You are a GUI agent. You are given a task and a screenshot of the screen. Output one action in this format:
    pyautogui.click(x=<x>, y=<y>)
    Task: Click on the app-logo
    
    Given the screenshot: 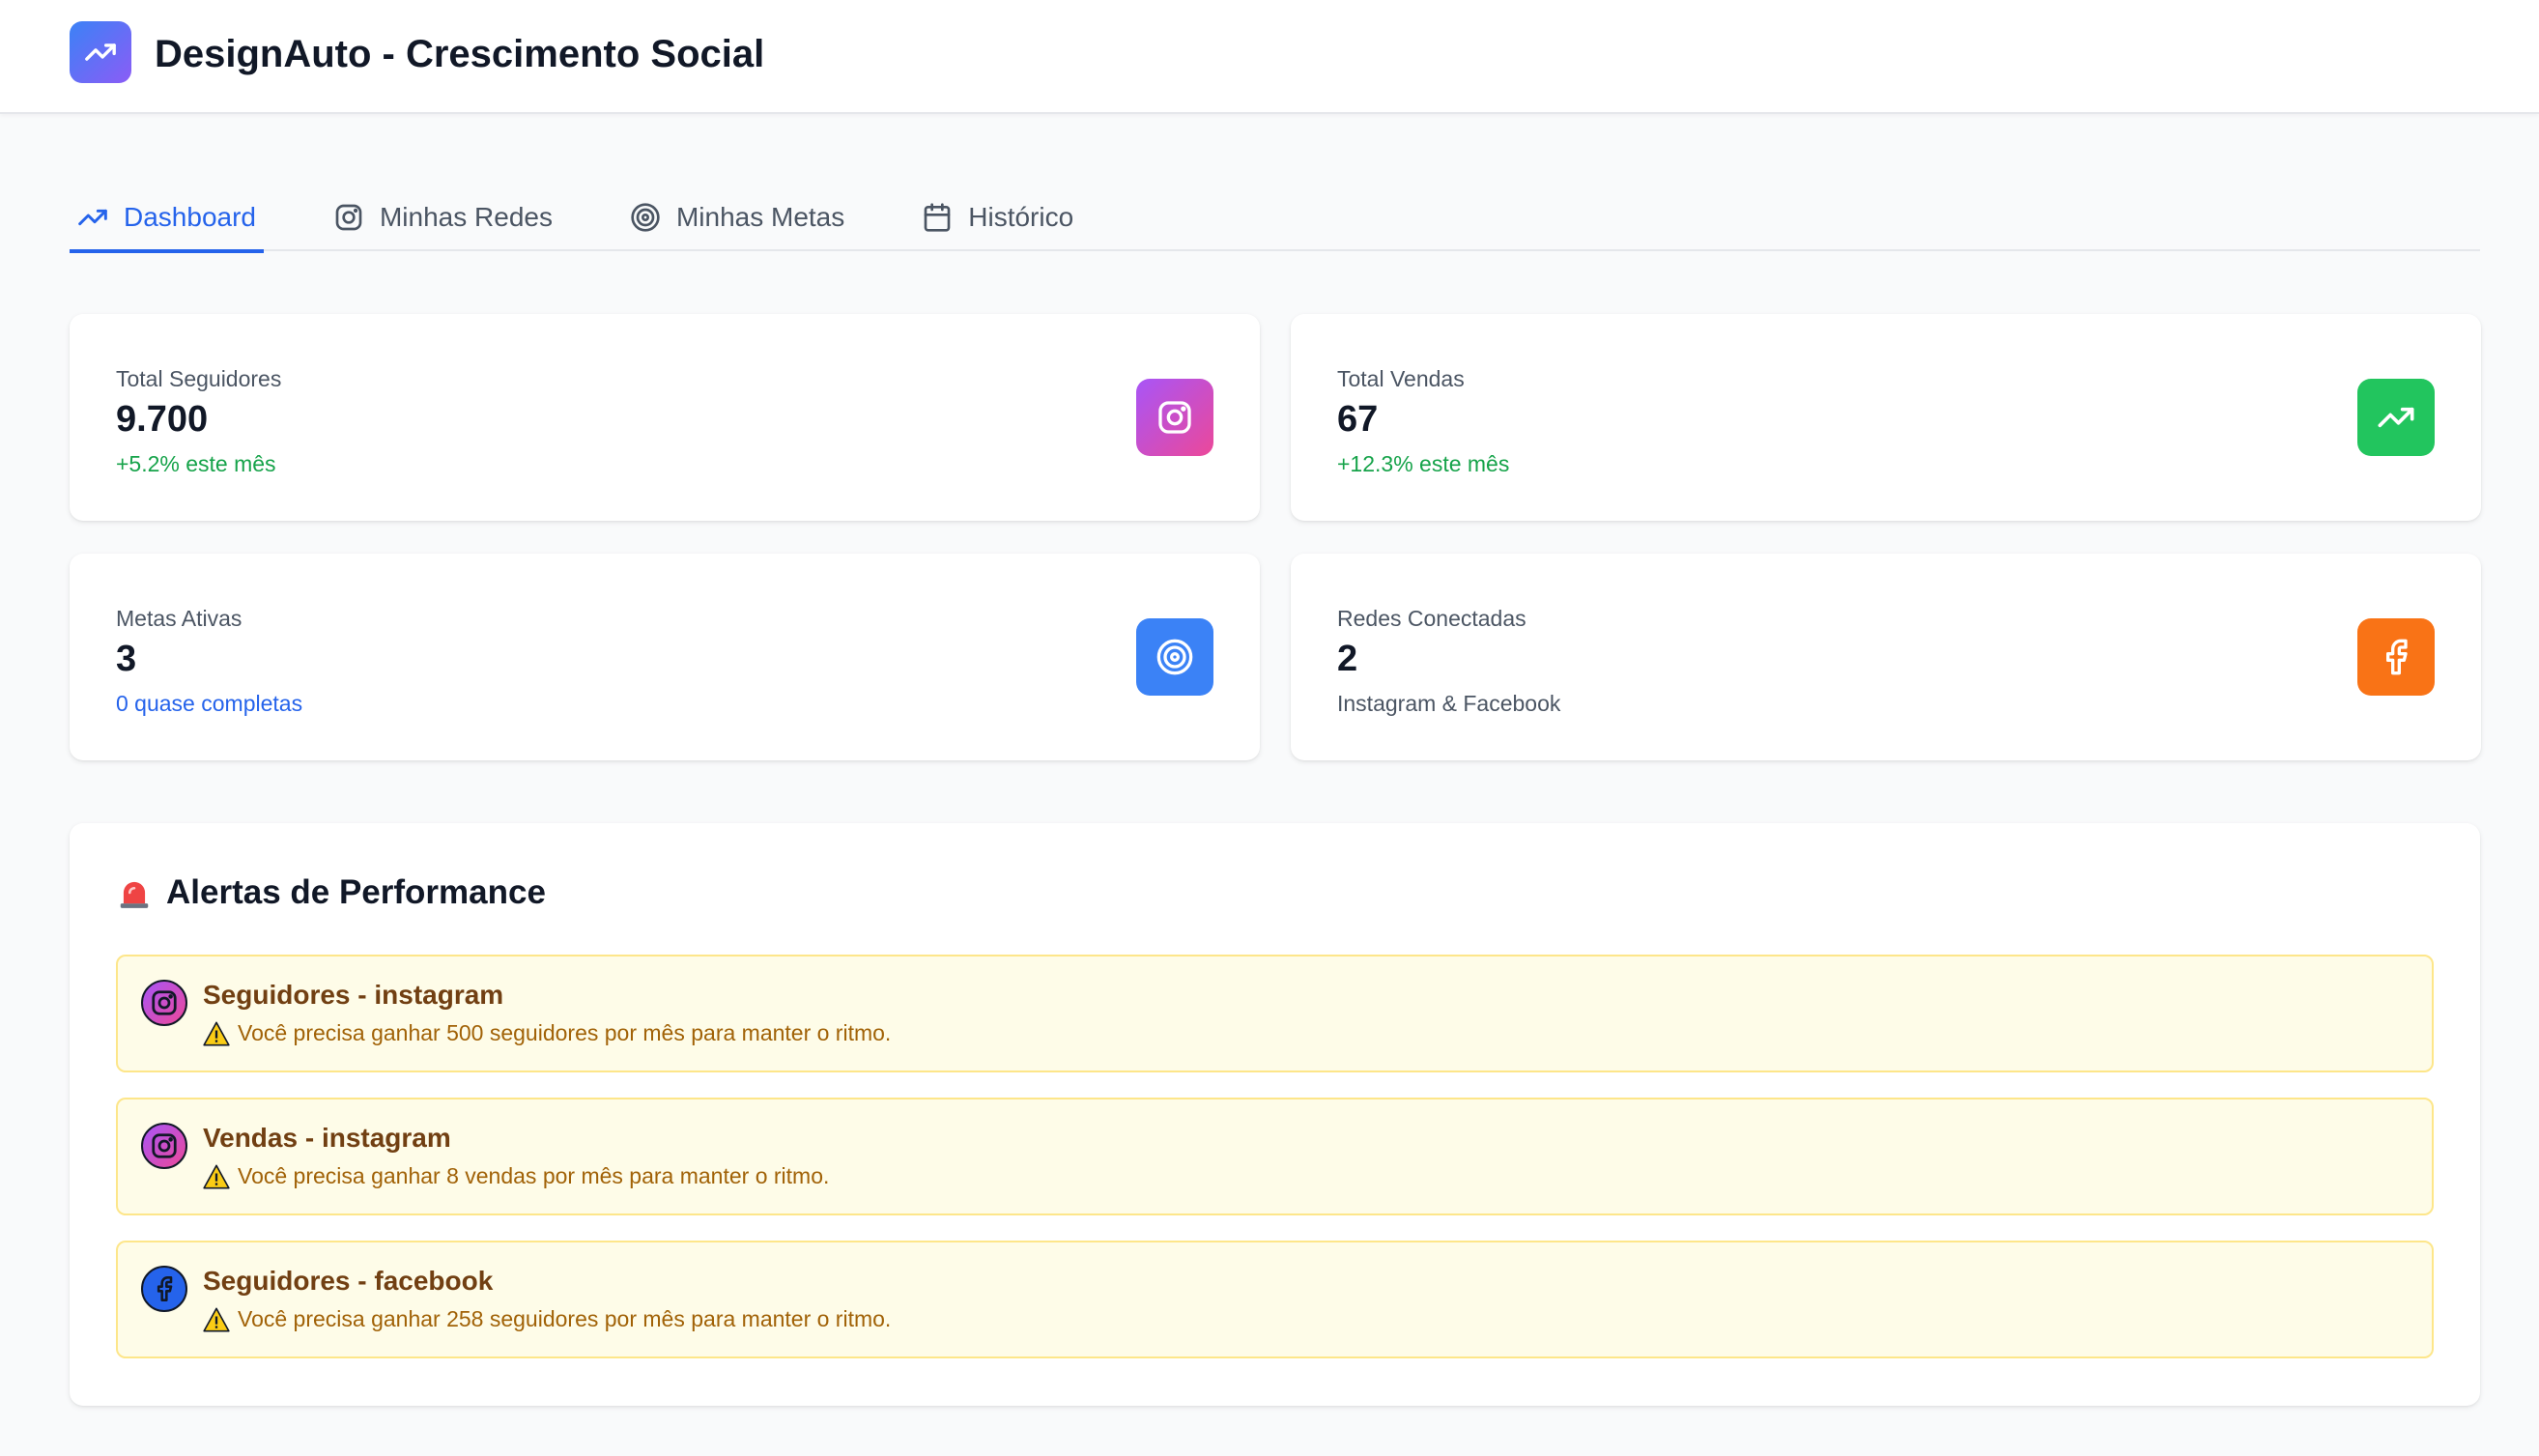 What is the action you would take?
    pyautogui.click(x=100, y=52)
    